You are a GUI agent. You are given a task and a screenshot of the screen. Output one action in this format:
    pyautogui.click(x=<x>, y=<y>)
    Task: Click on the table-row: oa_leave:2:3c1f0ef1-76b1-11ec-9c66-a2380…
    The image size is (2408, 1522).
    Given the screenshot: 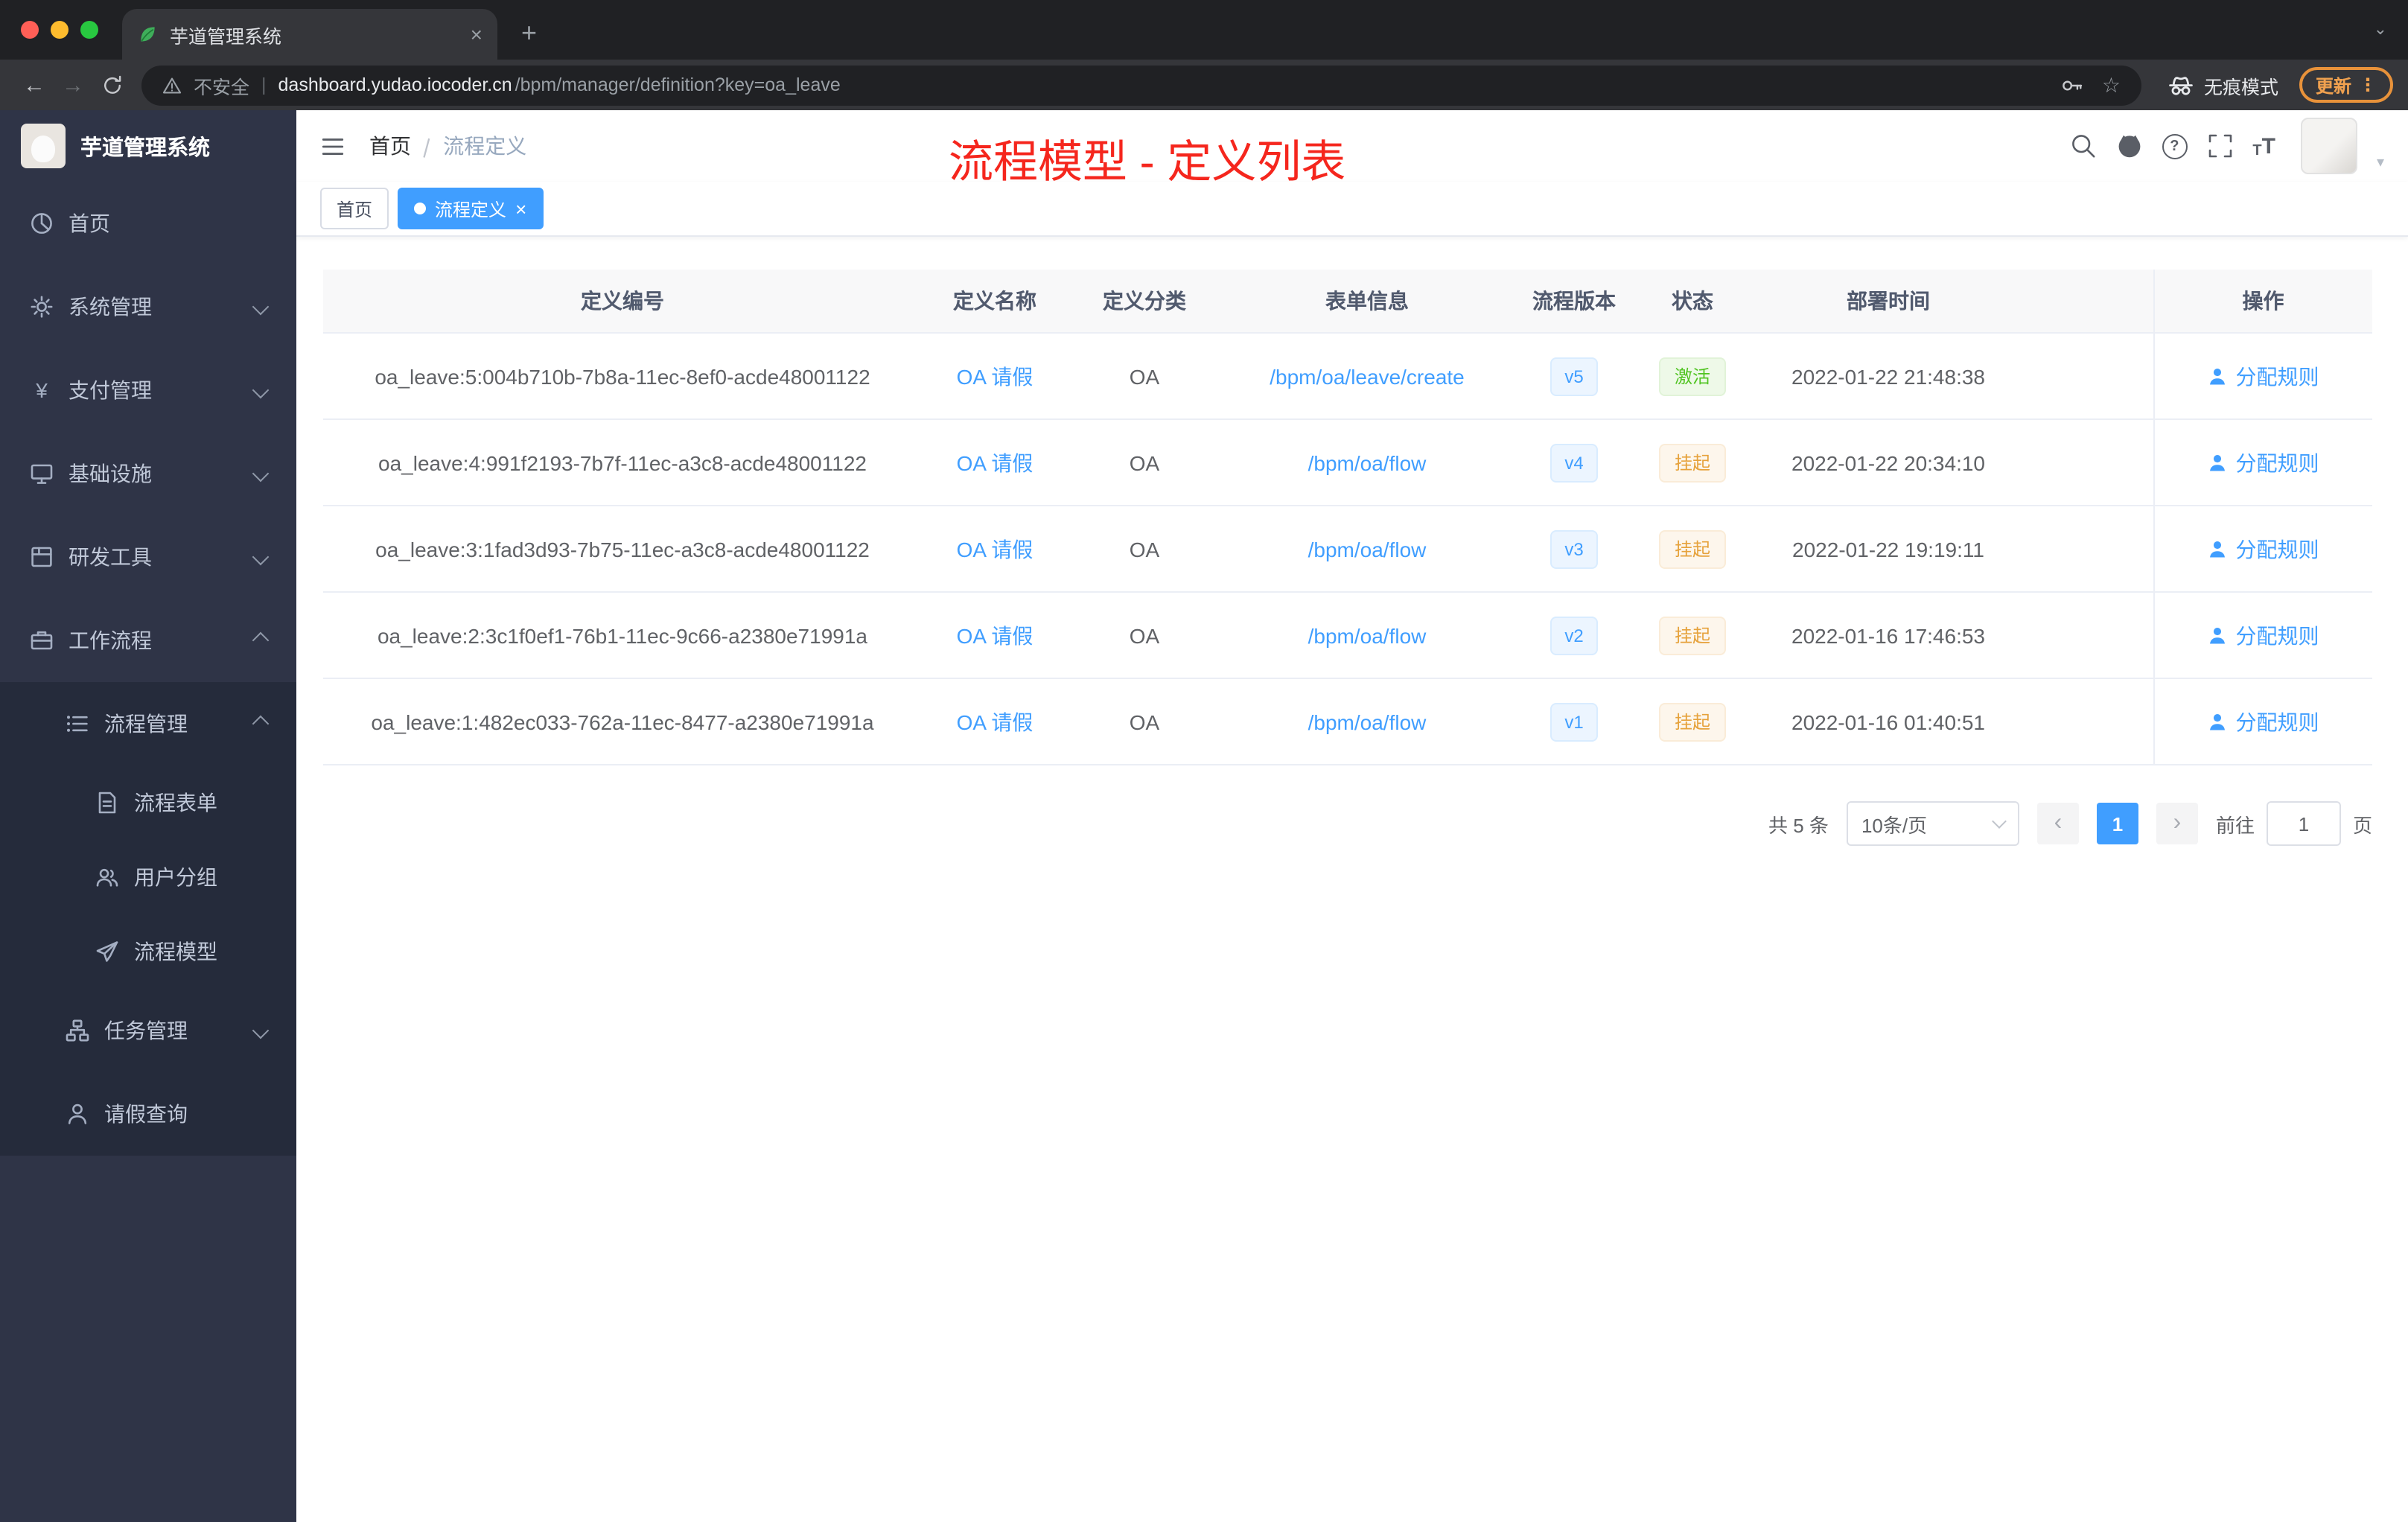 What is the action you would take?
    pyautogui.click(x=1347, y=635)
    